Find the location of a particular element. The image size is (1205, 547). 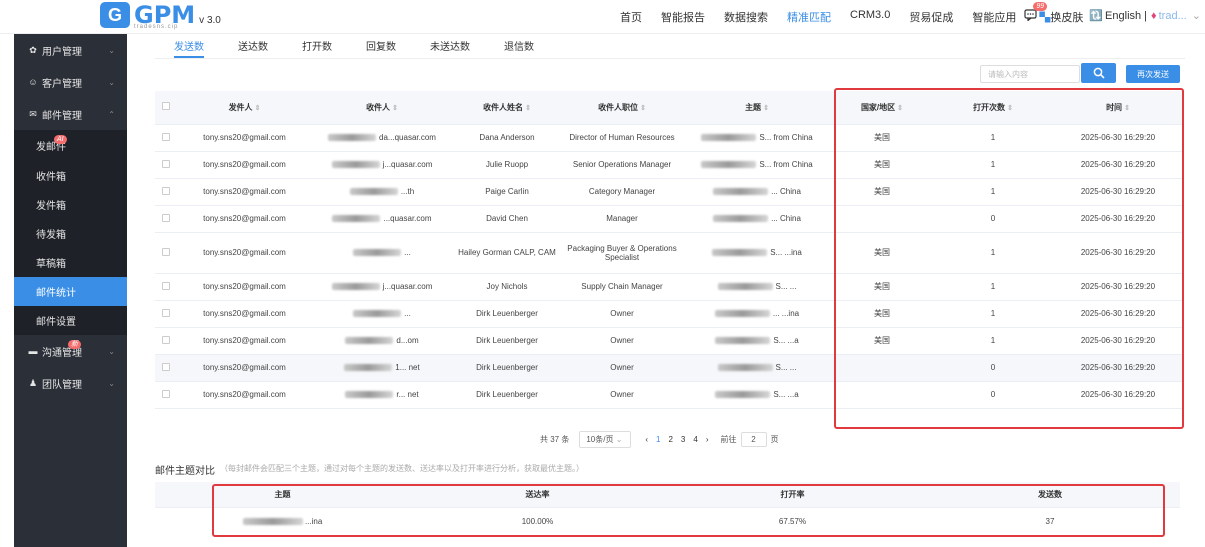

subject-text: S... ...ina is located at coordinates (786, 252).